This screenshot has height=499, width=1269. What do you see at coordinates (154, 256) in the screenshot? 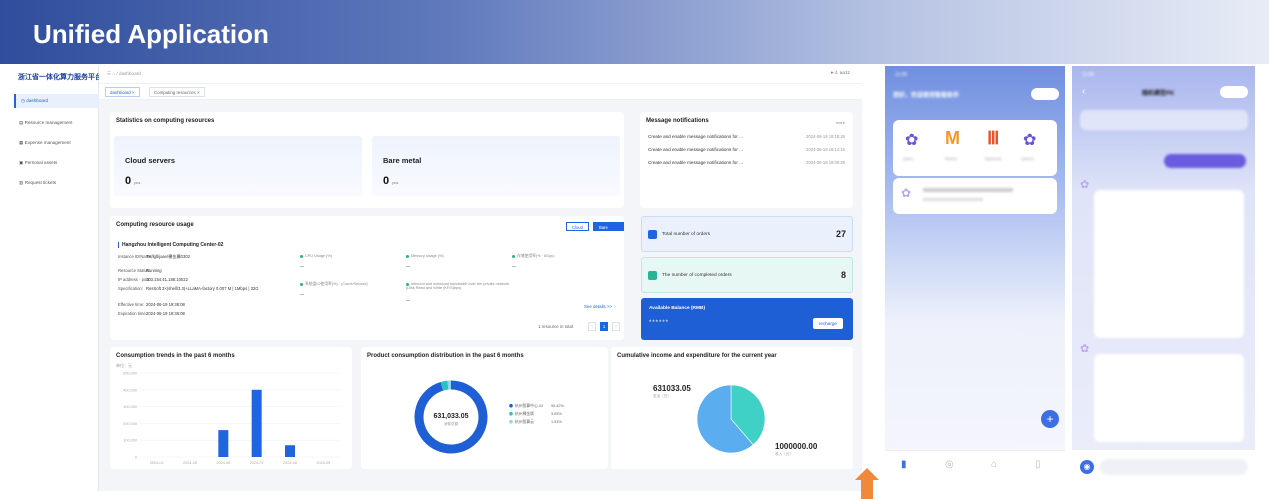
I see `instance-field: Instance ID/Name:TH/lglhjaav/裸金属0302` at bounding box center [154, 256].